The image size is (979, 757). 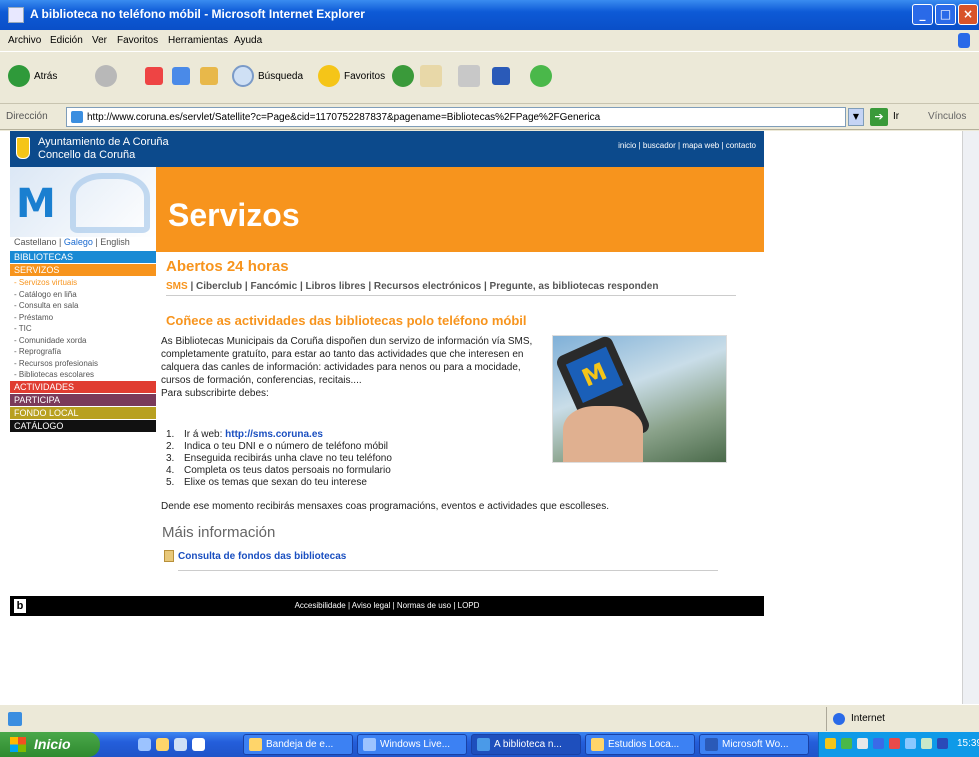 What do you see at coordinates (198, 40) in the screenshot?
I see `menu-herramientas: Herramientas` at bounding box center [198, 40].